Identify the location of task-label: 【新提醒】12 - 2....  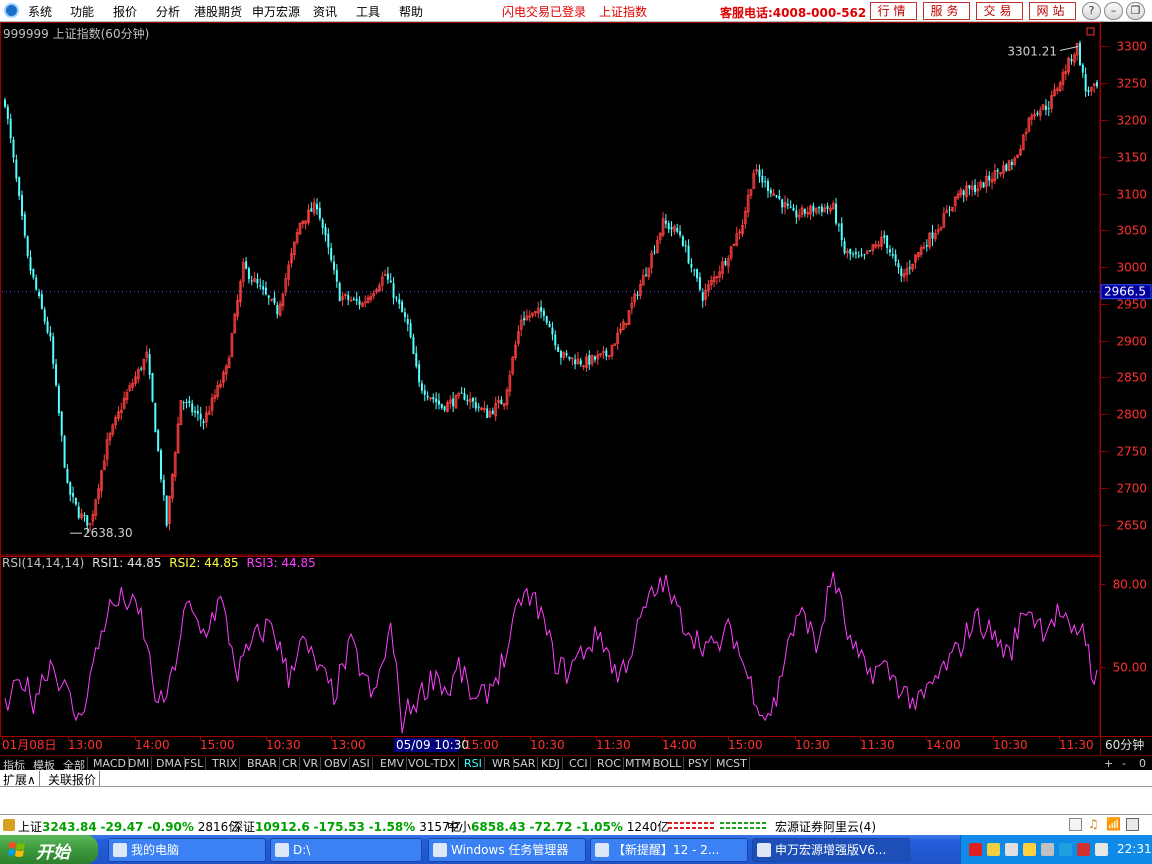
(666, 850).